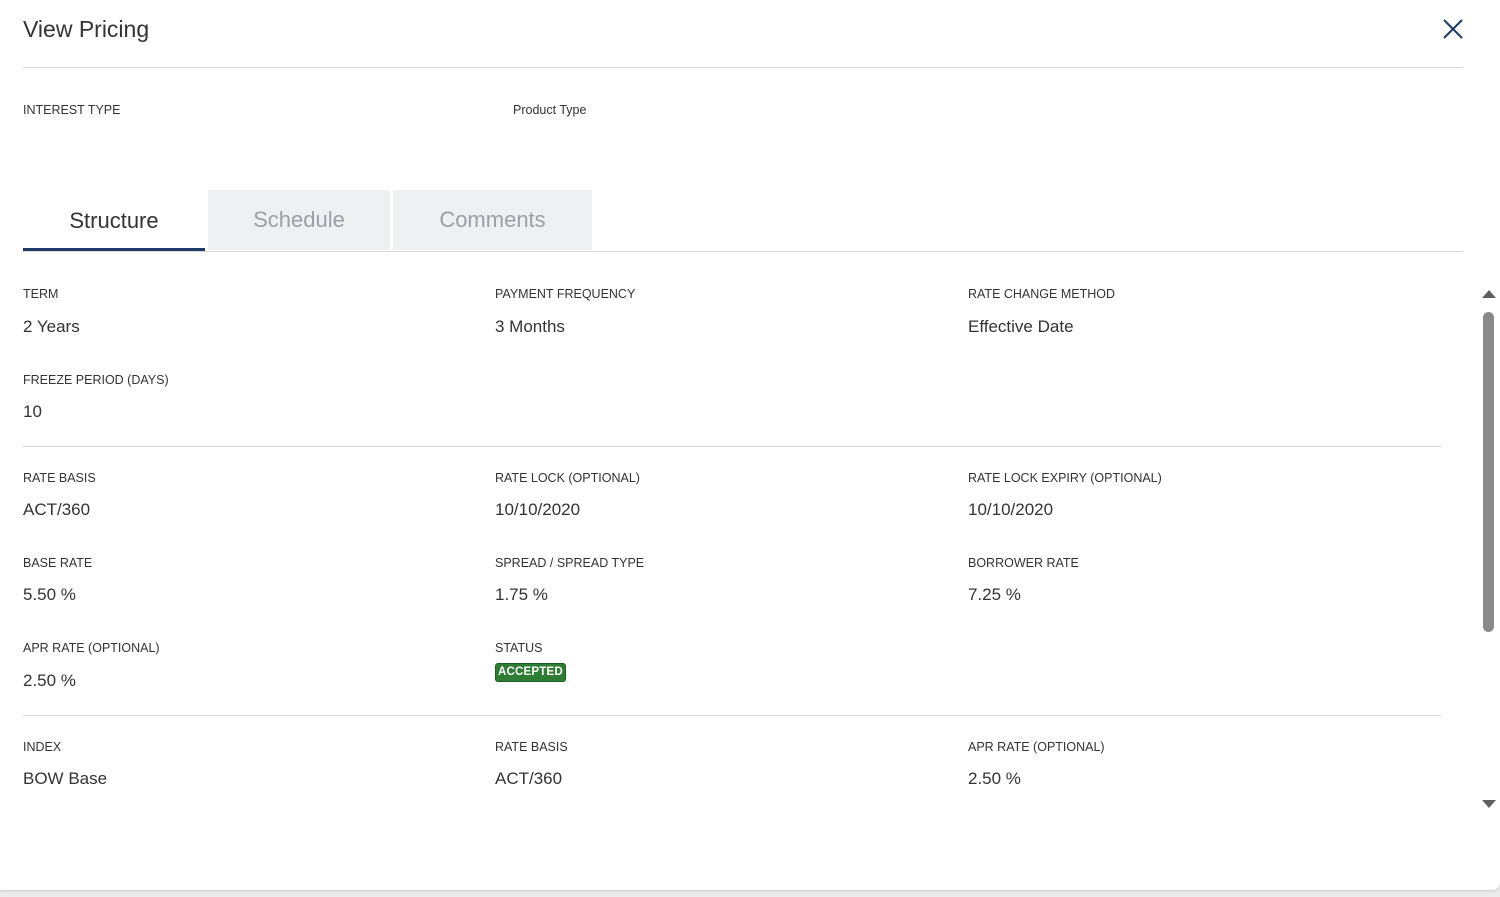 The image size is (1500, 897). I want to click on close-button, so click(1453, 29).